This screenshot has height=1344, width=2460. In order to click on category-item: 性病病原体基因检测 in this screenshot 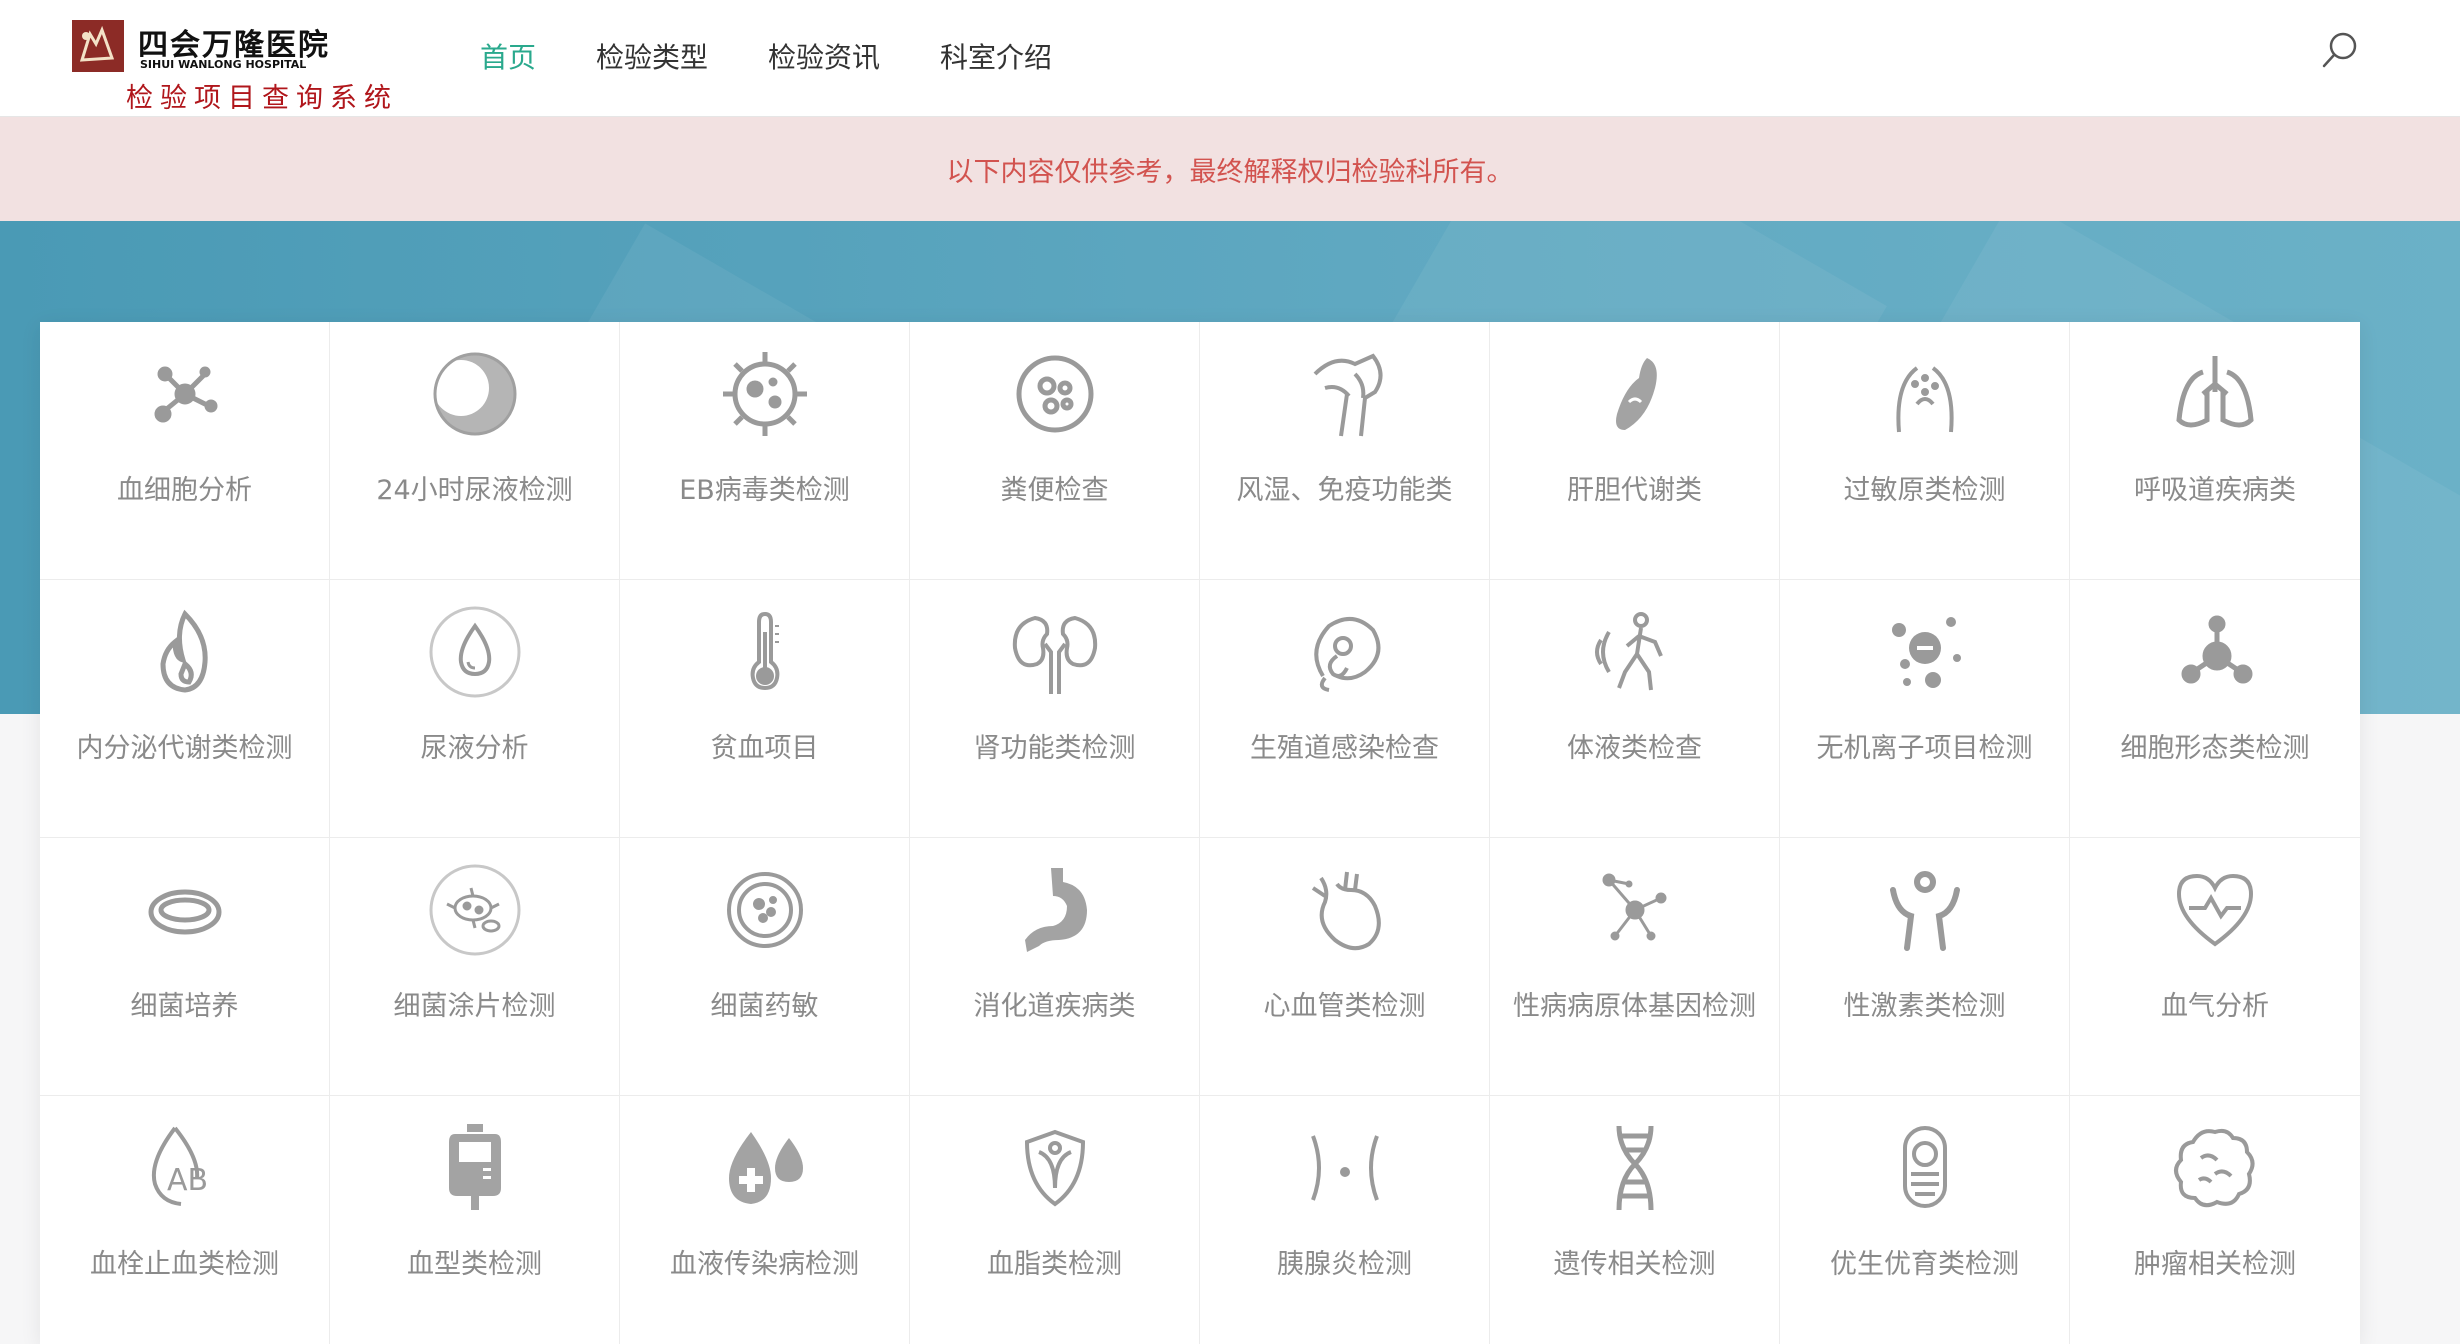, I will do `click(1635, 967)`.